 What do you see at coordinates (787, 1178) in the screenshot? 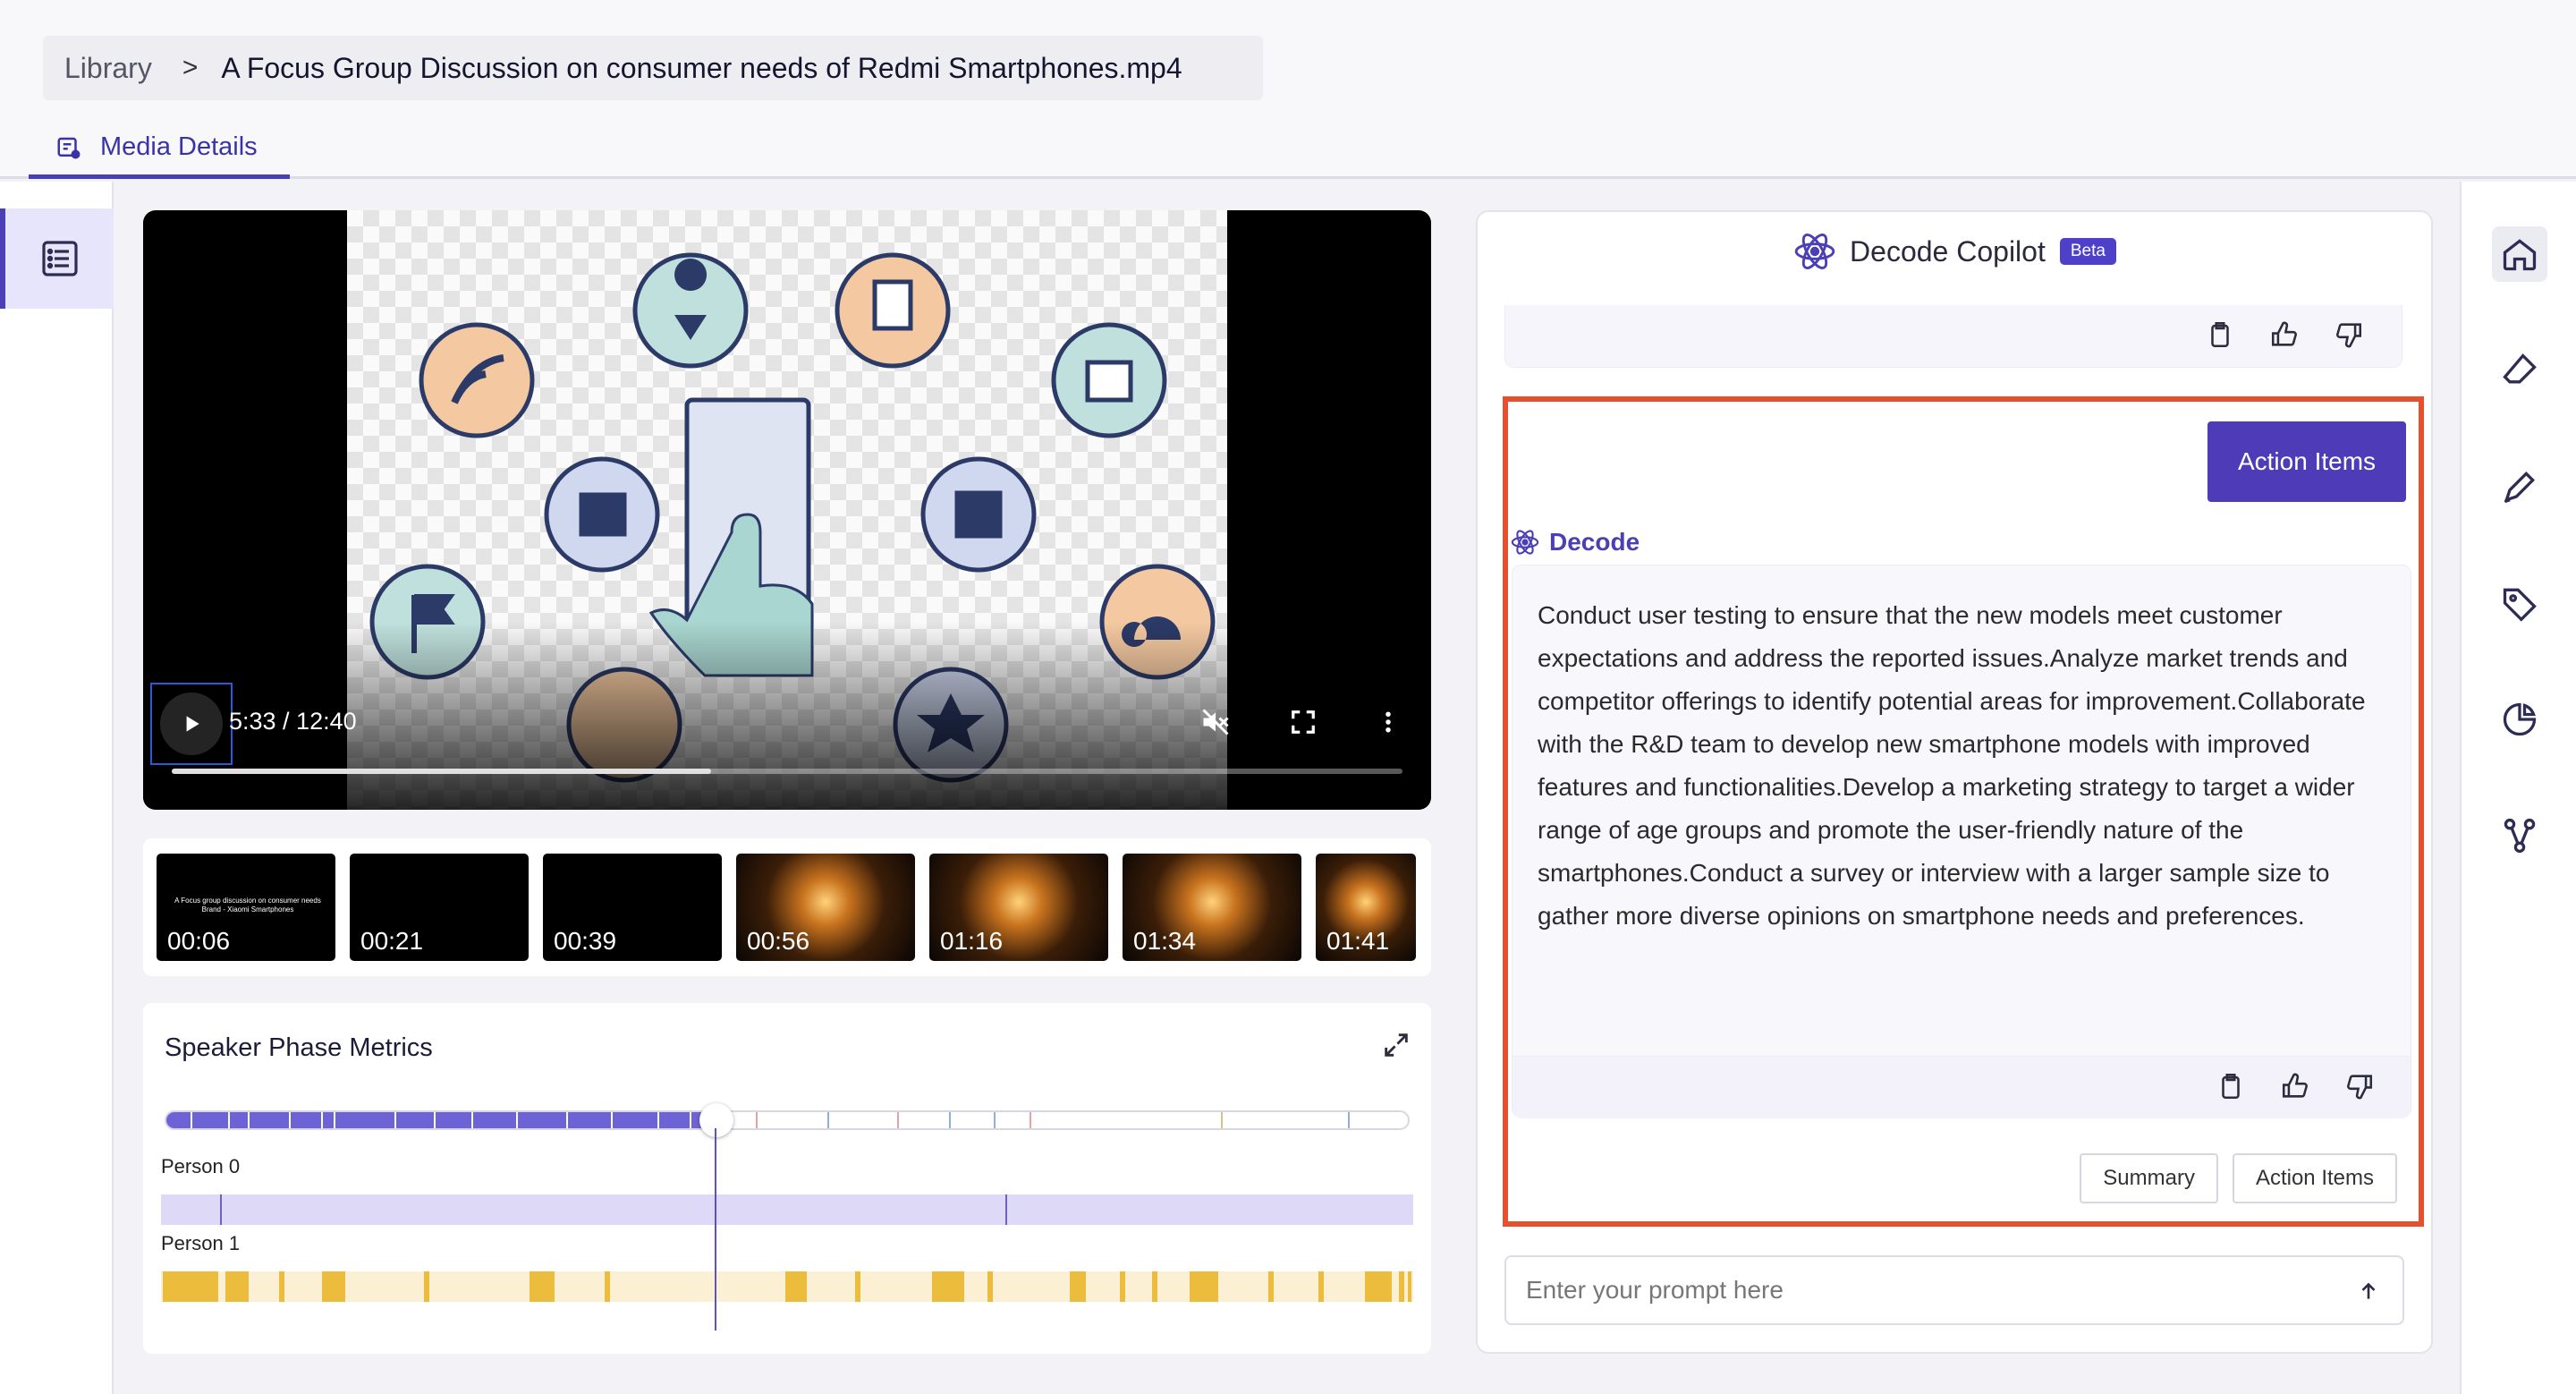
I see `speaker-phase-metrics: Speaker Phase Metrics Person 0 Person 1` at bounding box center [787, 1178].